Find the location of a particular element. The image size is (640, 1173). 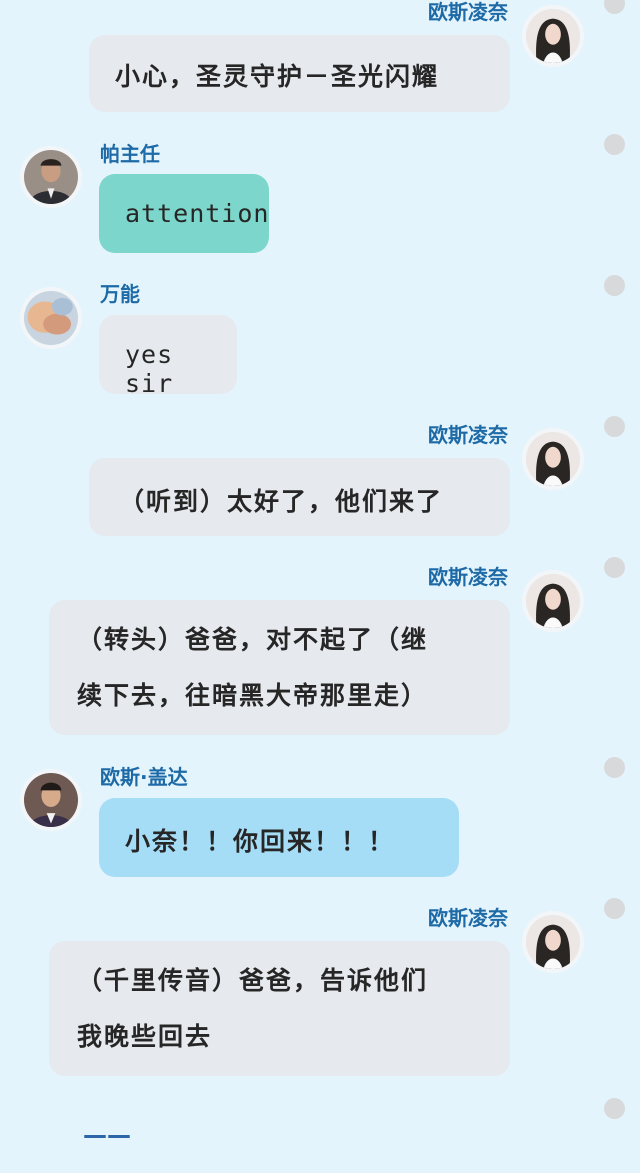

sender-name: 欧斯·盖达 is located at coordinates (144, 777).